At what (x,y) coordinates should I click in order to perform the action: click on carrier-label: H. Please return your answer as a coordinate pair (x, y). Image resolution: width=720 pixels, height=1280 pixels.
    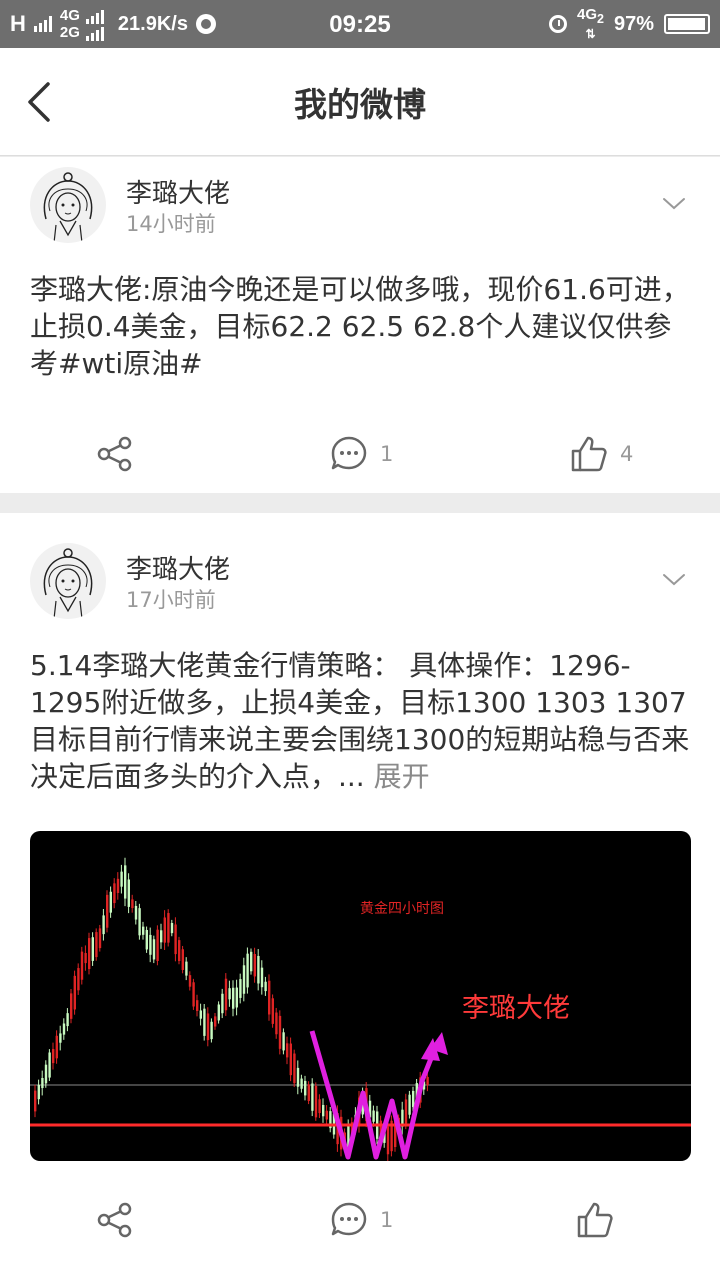
    Looking at the image, I should click on (18, 23).